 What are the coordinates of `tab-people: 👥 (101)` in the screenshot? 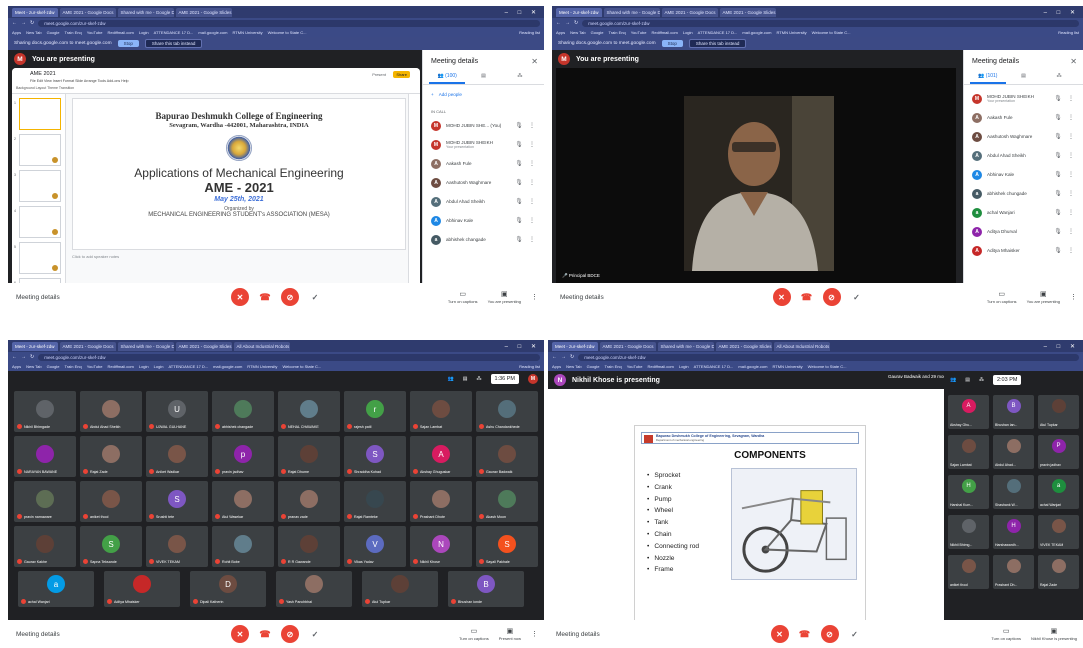 It's located at (988, 77).